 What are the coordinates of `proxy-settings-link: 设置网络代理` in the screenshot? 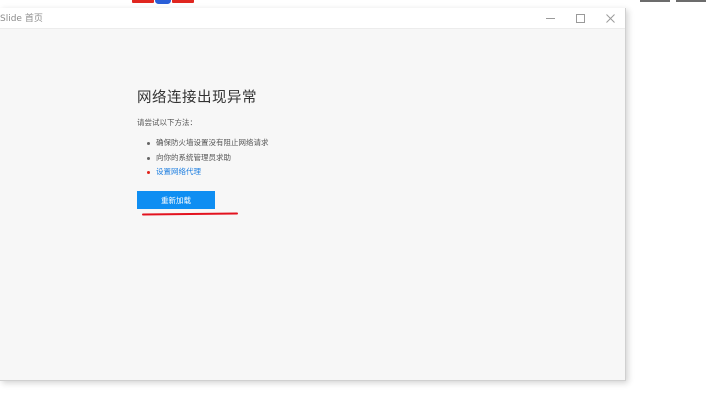 It's located at (178, 171).